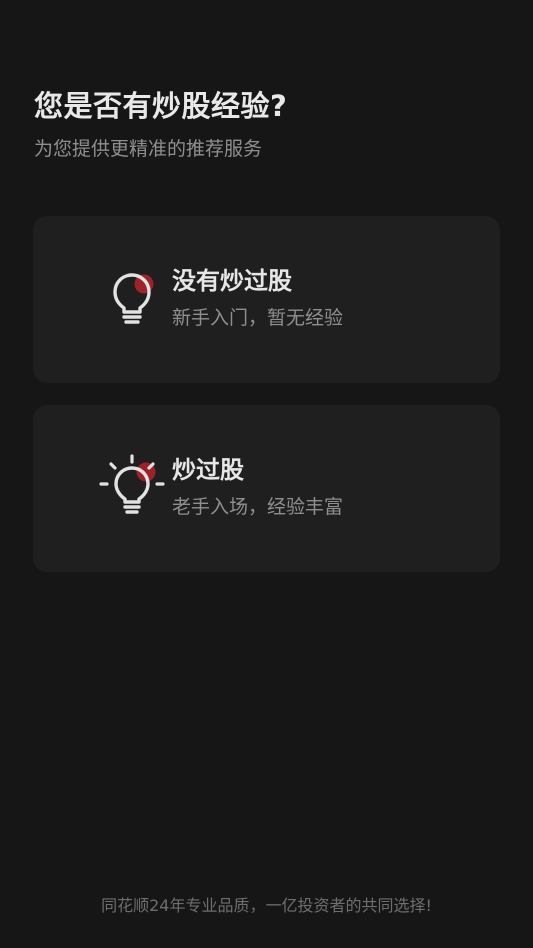 This screenshot has width=533, height=948. I want to click on option-description: 新手入门，暂无经验, so click(258, 318).